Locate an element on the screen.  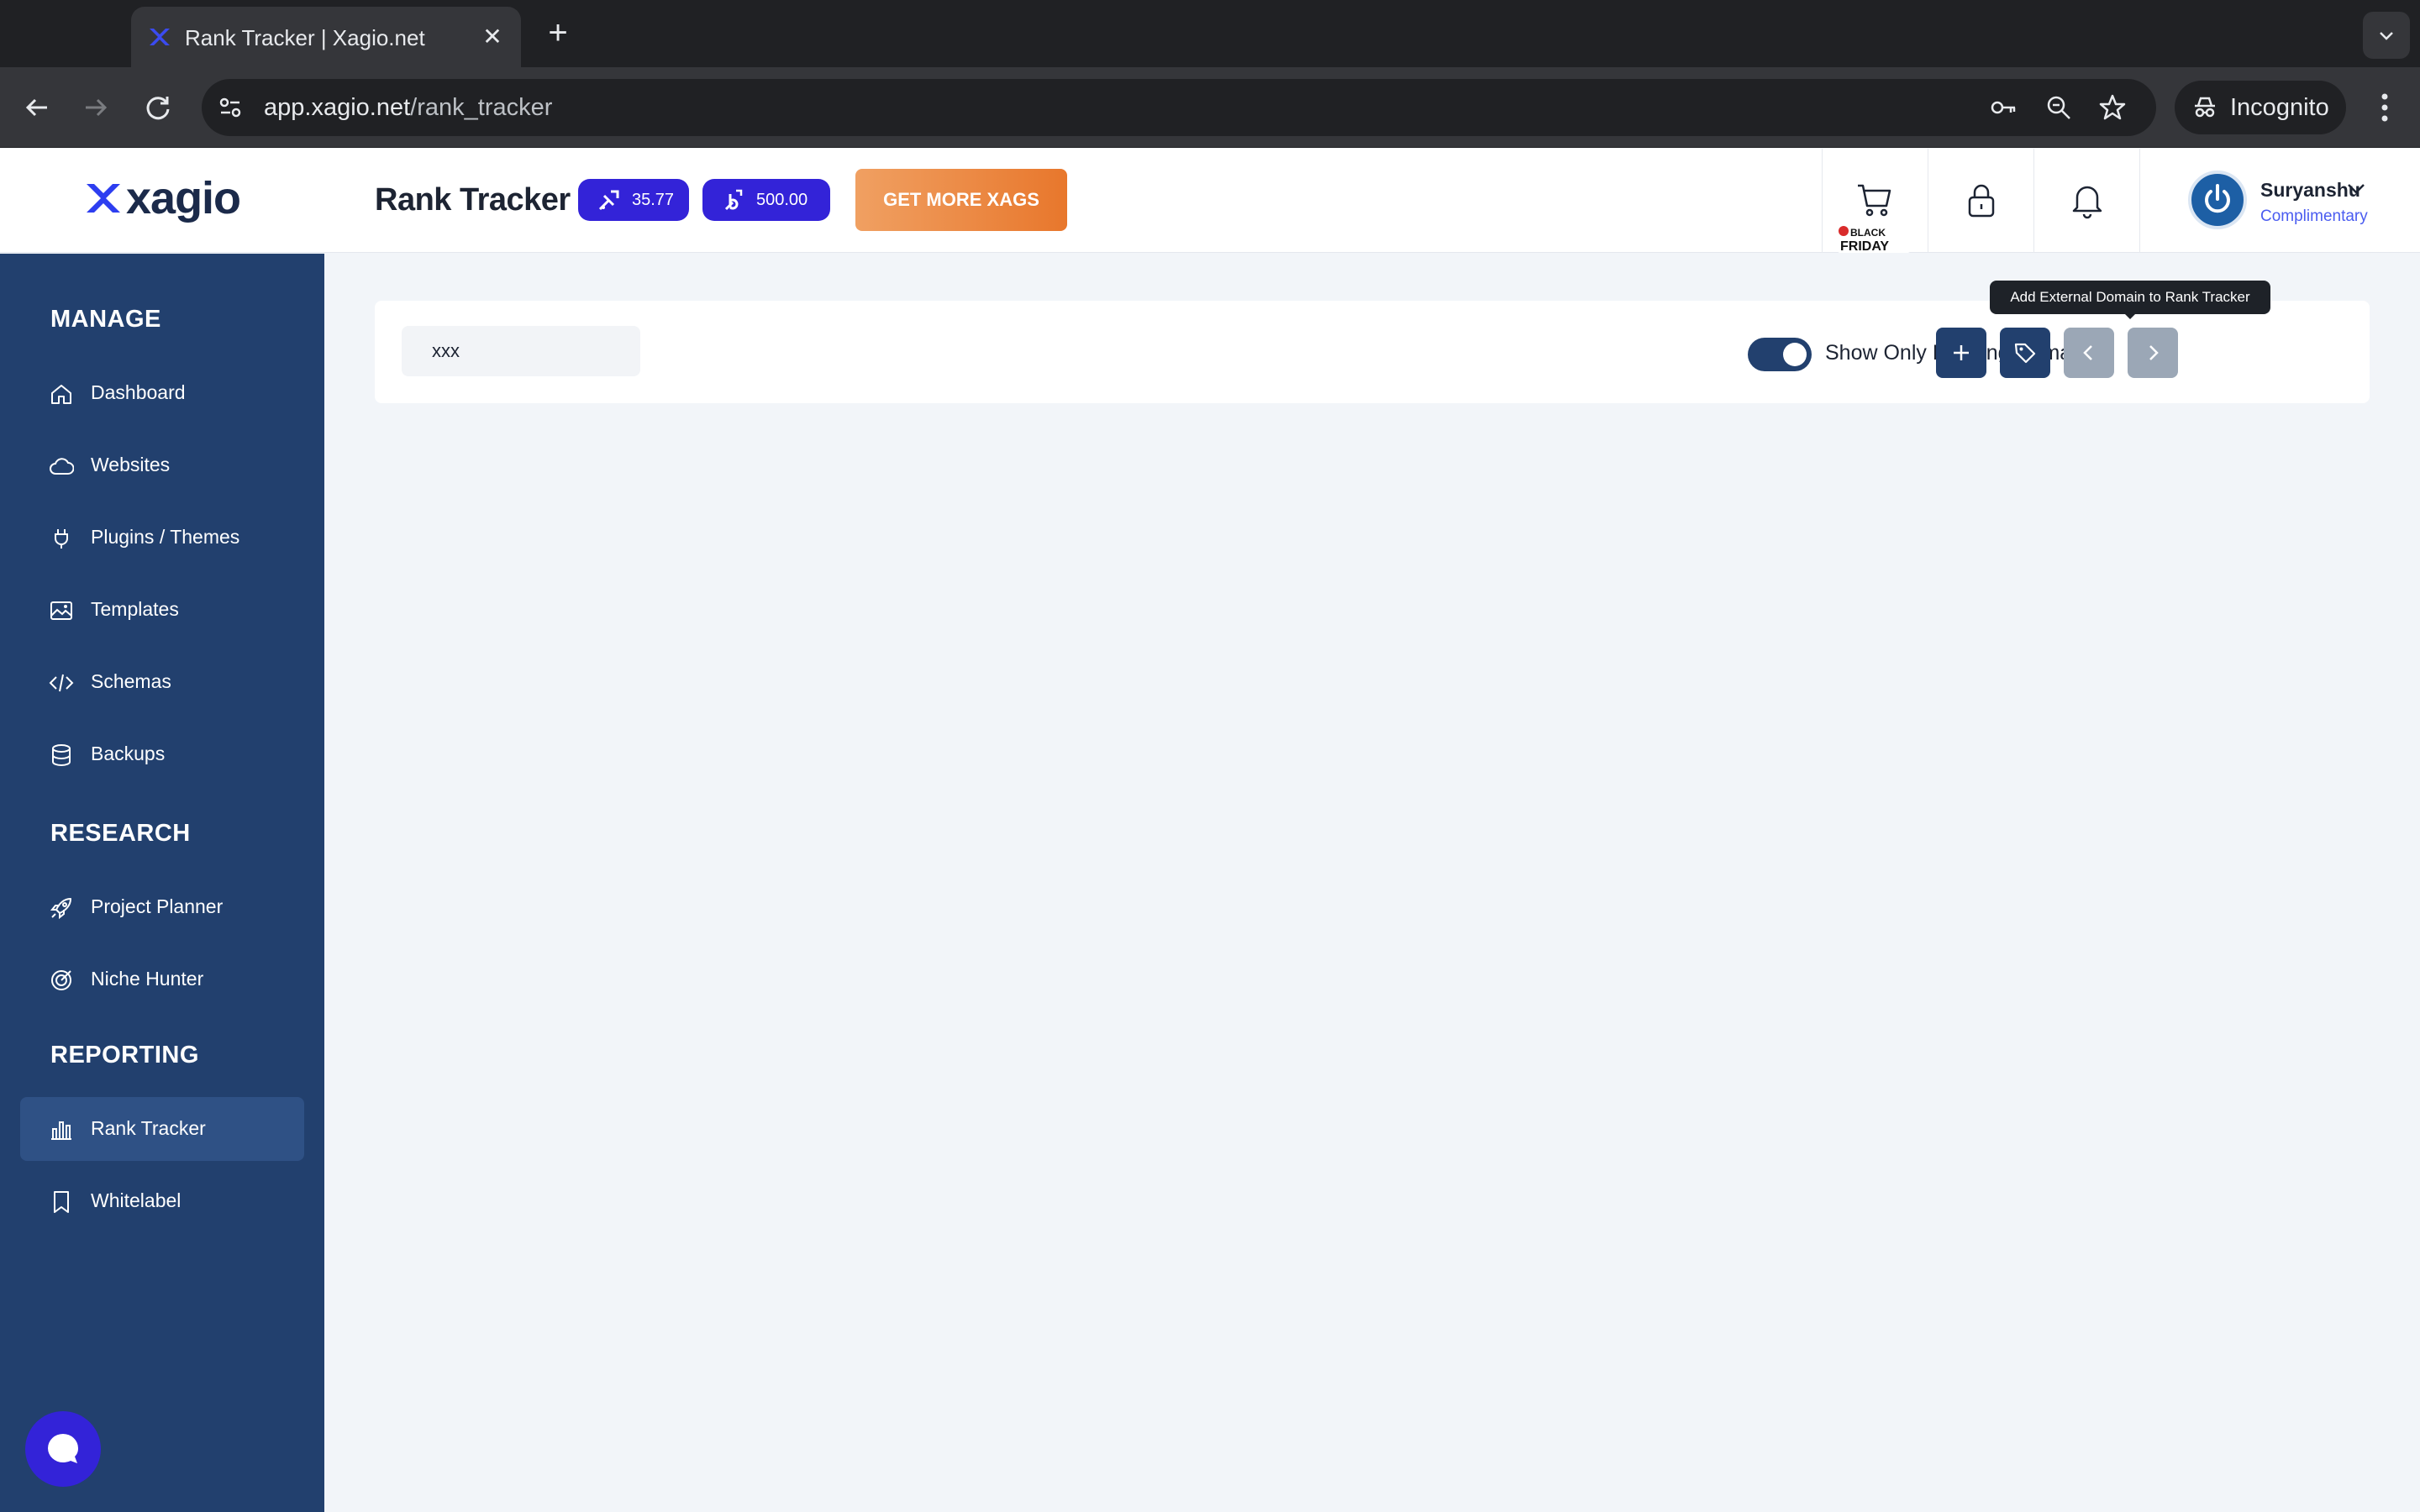
sidebar-item-websites: Websites is located at coordinates (162, 465).